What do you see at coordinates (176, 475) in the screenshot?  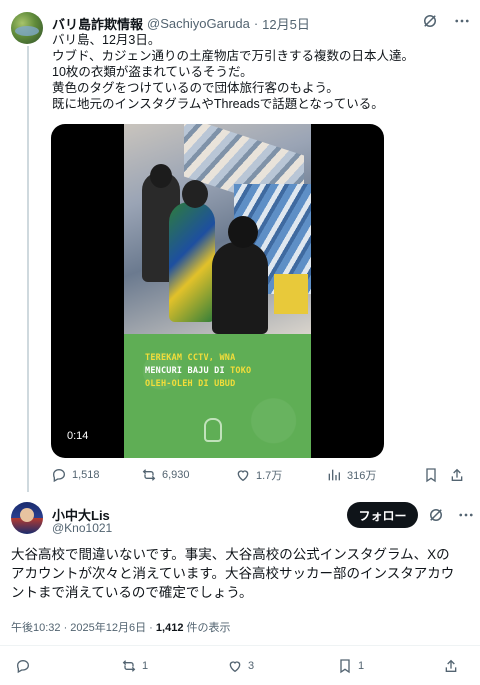 I see `repost-count: 6,930` at bounding box center [176, 475].